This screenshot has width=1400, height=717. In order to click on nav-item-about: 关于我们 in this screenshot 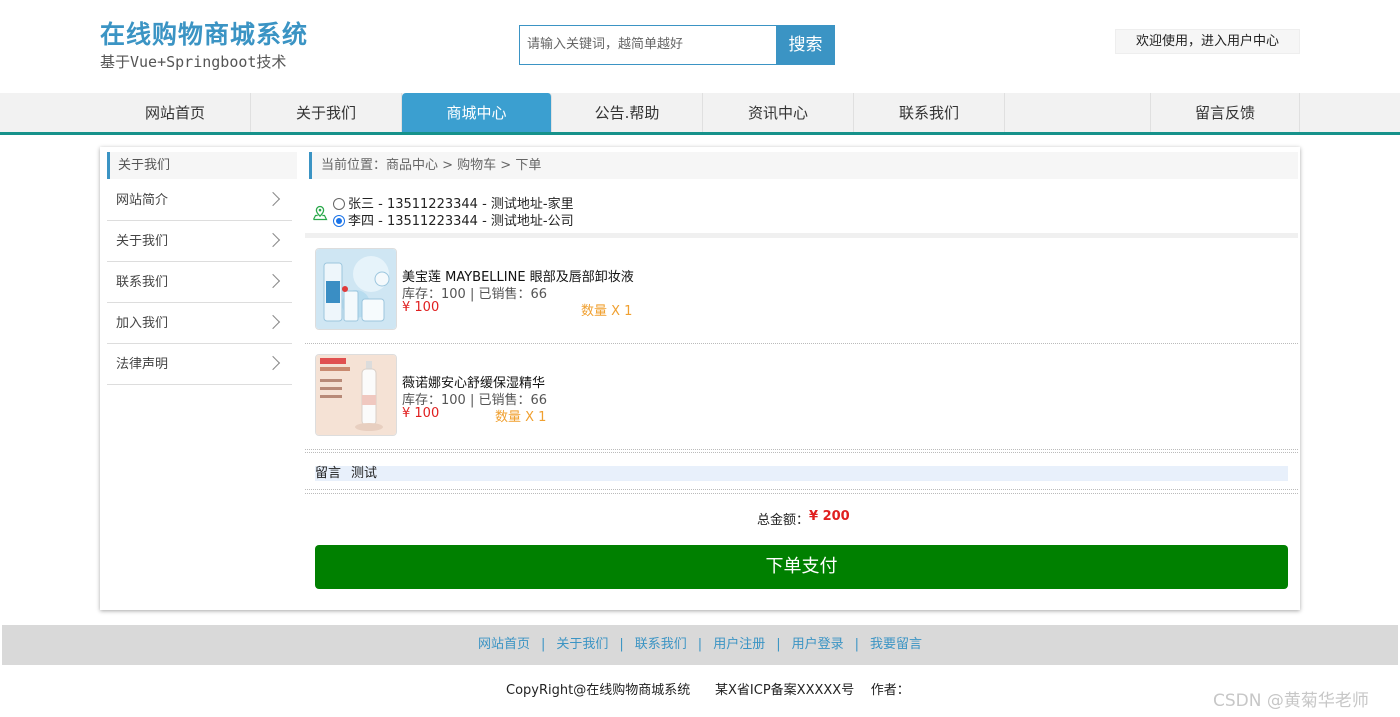, I will do `click(326, 113)`.